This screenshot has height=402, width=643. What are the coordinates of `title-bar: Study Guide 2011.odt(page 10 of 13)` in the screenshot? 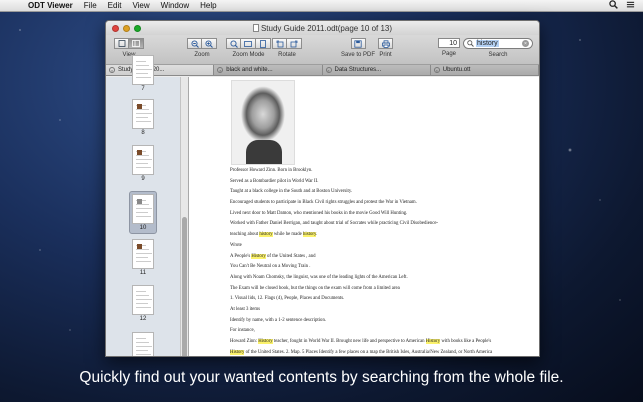 It's located at (322, 28).